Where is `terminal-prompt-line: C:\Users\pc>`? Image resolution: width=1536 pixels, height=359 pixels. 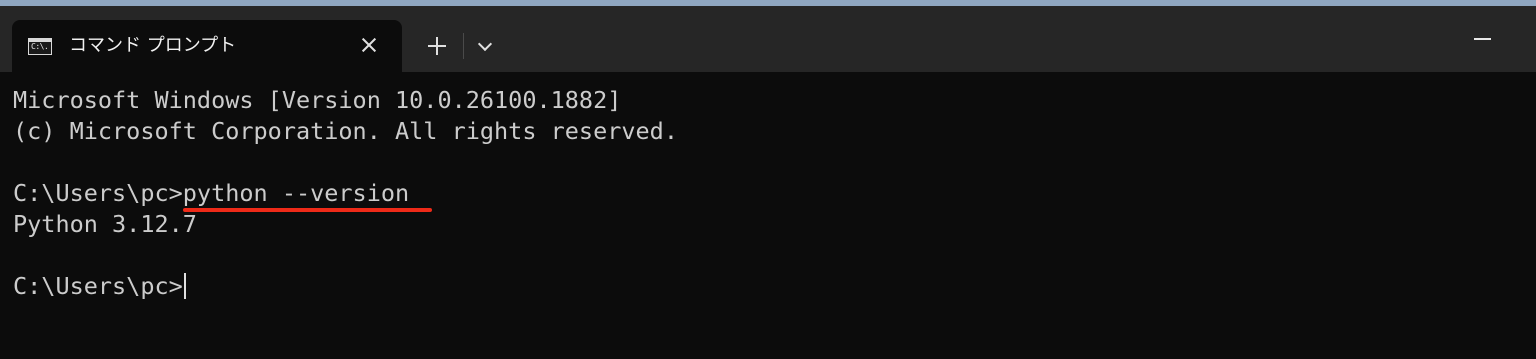
terminal-prompt-line: C:\Users\pc> is located at coordinates (99, 286).